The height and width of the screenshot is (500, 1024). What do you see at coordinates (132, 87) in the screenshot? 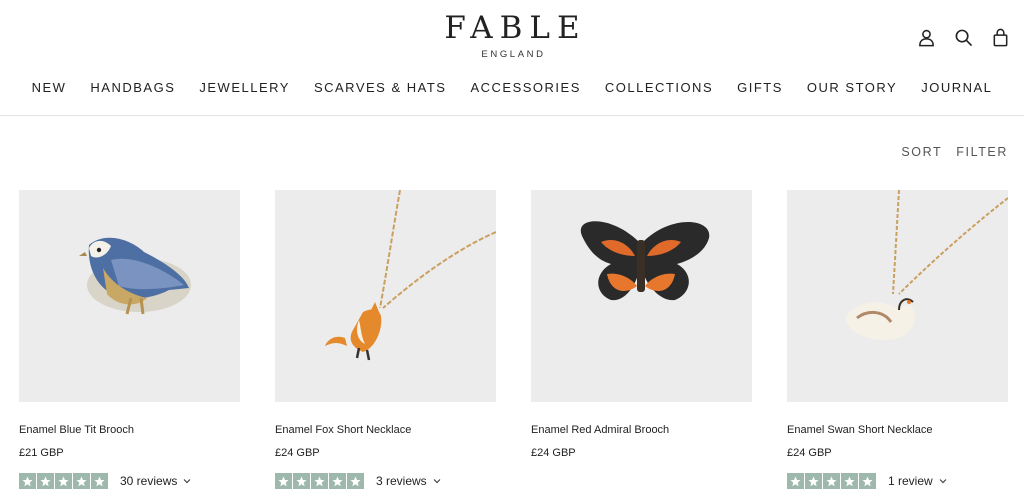
I see `nav-handbags: HANDBAGS` at bounding box center [132, 87].